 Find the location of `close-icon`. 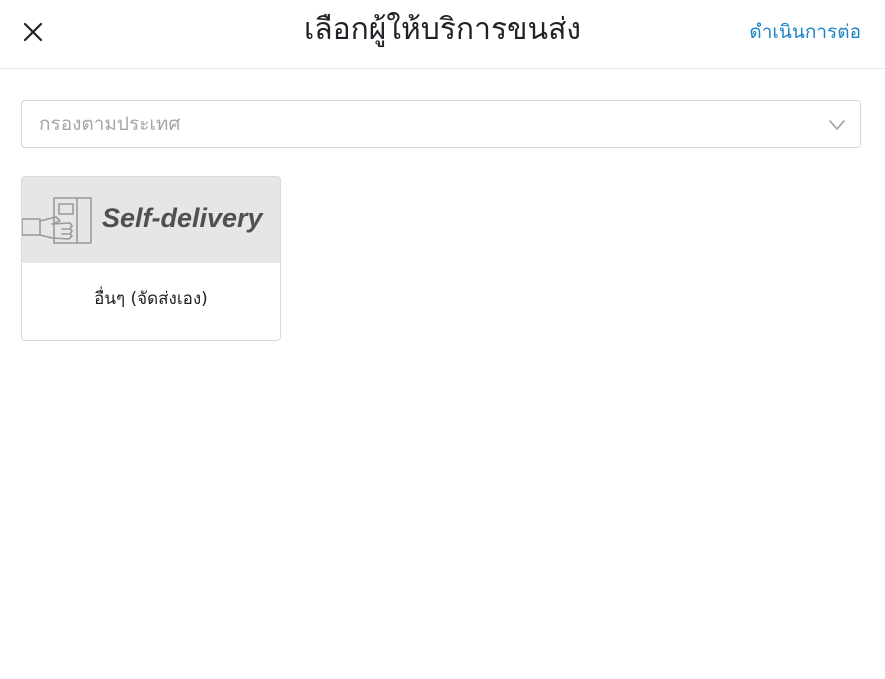

close-icon is located at coordinates (33, 32).